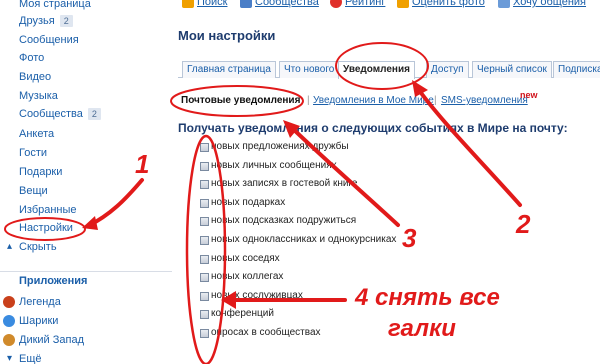 This screenshot has width=600, height=364. I want to click on notification-checkbox-label: новых соседях, so click(245, 258).